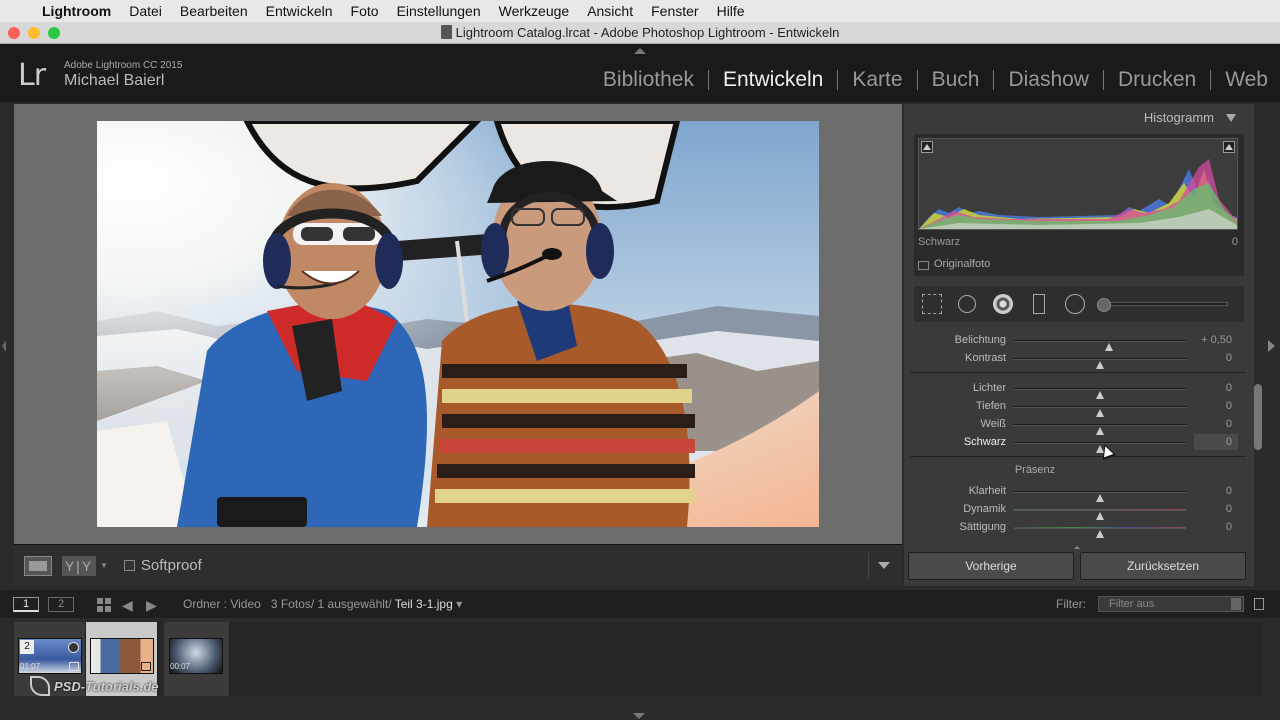 This screenshot has width=1280, height=720. Describe the element at coordinates (1078, 194) in the screenshot. I see `histogram-curves` at that location.